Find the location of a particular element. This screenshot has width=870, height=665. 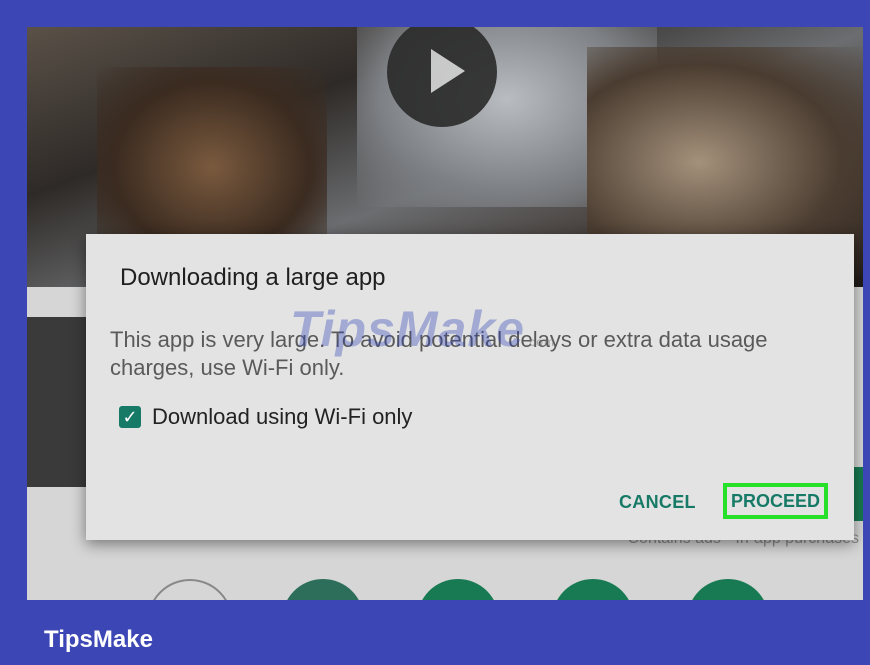

brand-label: TipsMake is located at coordinates (98, 639).